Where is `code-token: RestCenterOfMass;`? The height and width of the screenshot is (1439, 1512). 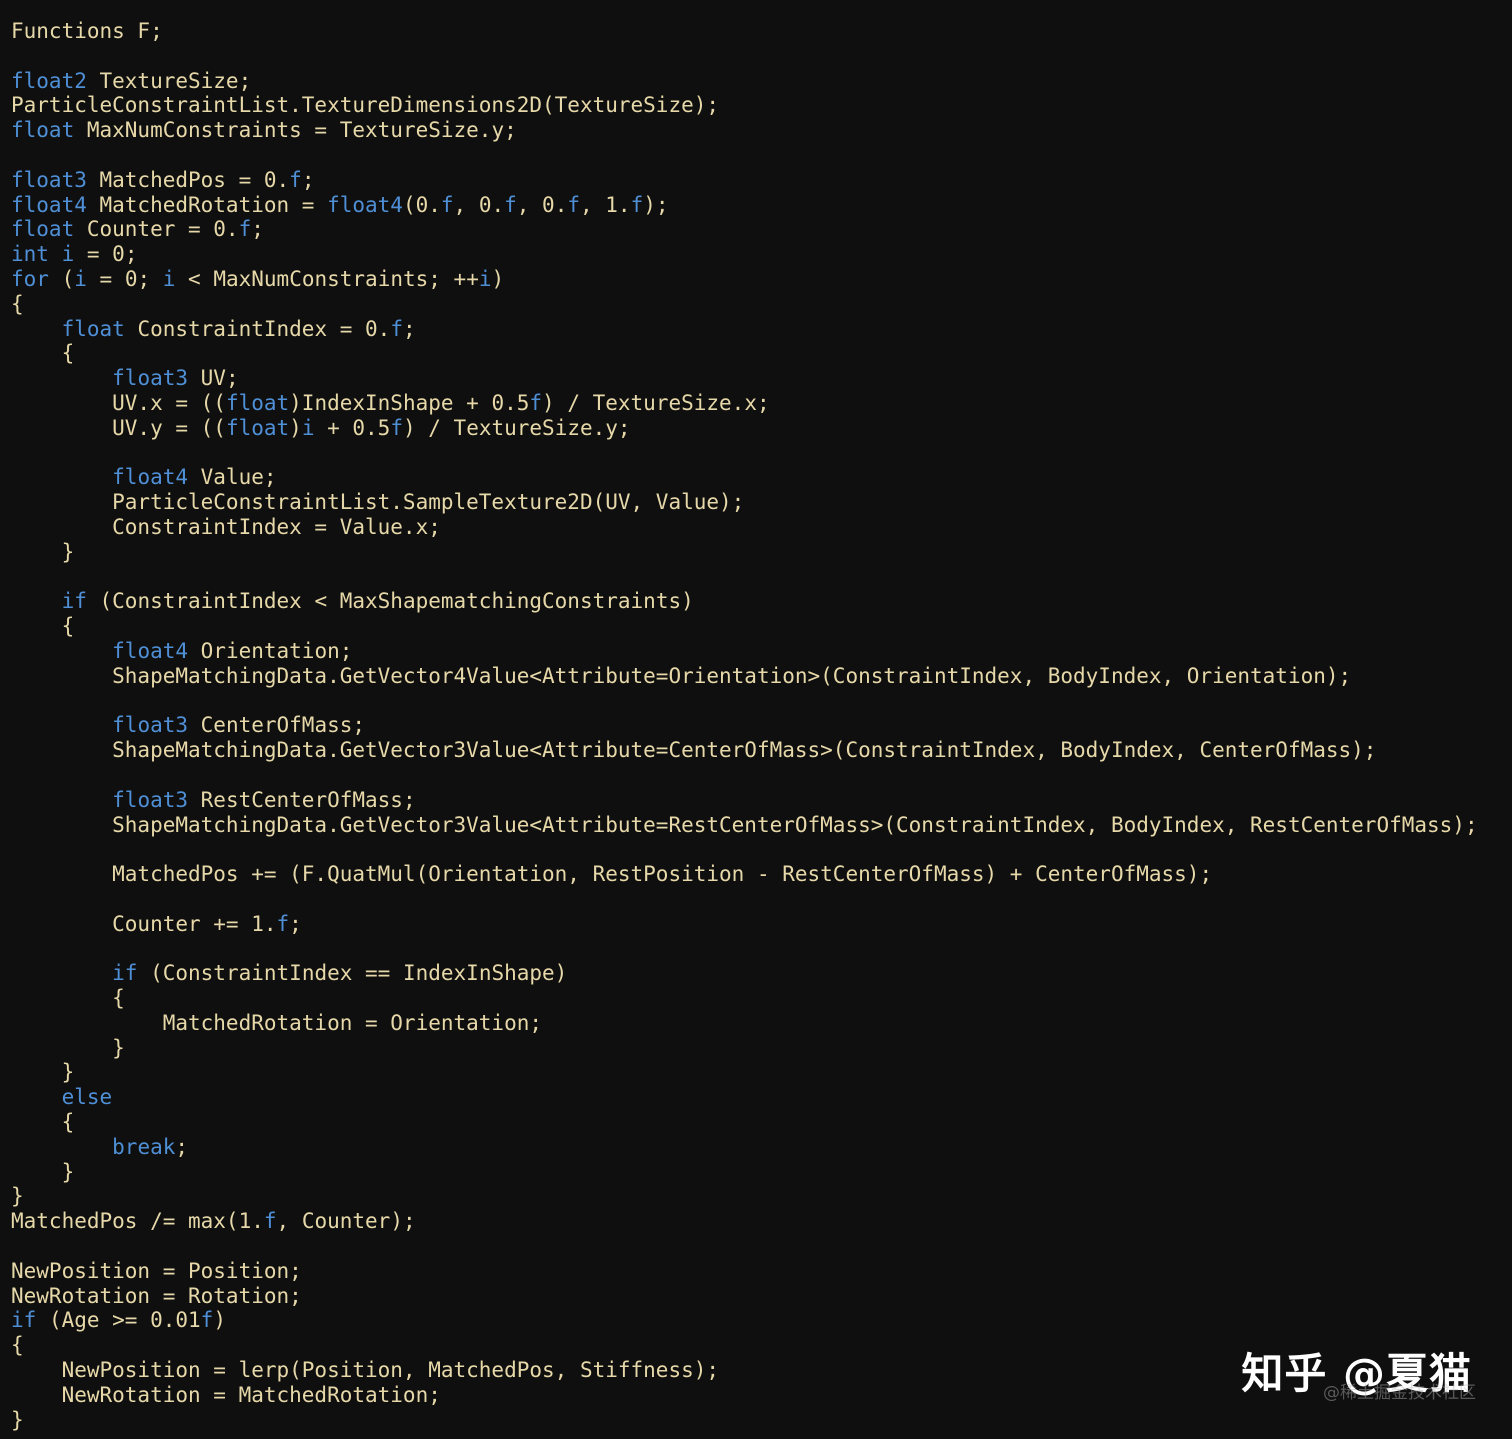 code-token: RestCenterOfMass; is located at coordinates (302, 799).